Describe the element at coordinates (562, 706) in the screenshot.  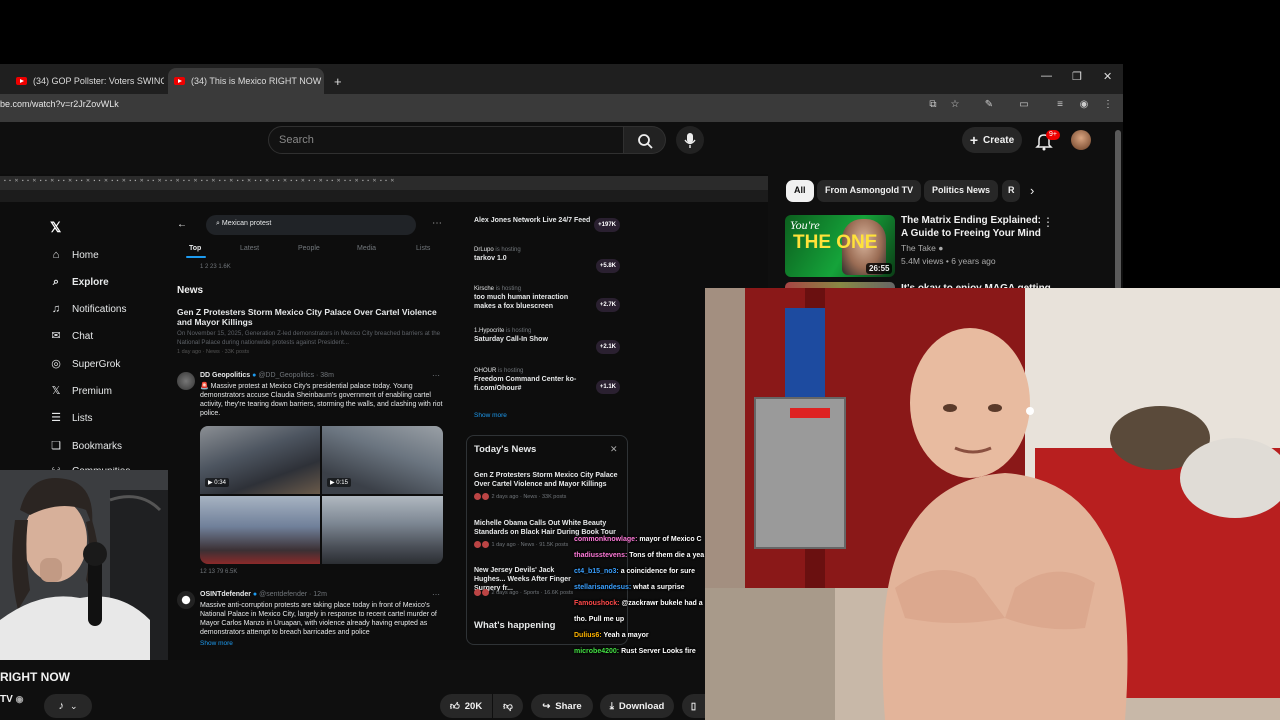
I see `share-button: ↪ Share` at that location.